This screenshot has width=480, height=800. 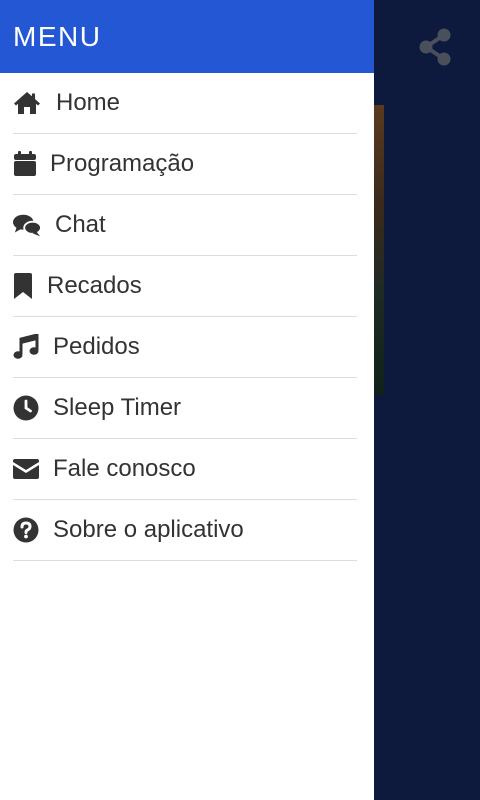 I want to click on menu-item-label: Sleep Timer, so click(x=117, y=407).